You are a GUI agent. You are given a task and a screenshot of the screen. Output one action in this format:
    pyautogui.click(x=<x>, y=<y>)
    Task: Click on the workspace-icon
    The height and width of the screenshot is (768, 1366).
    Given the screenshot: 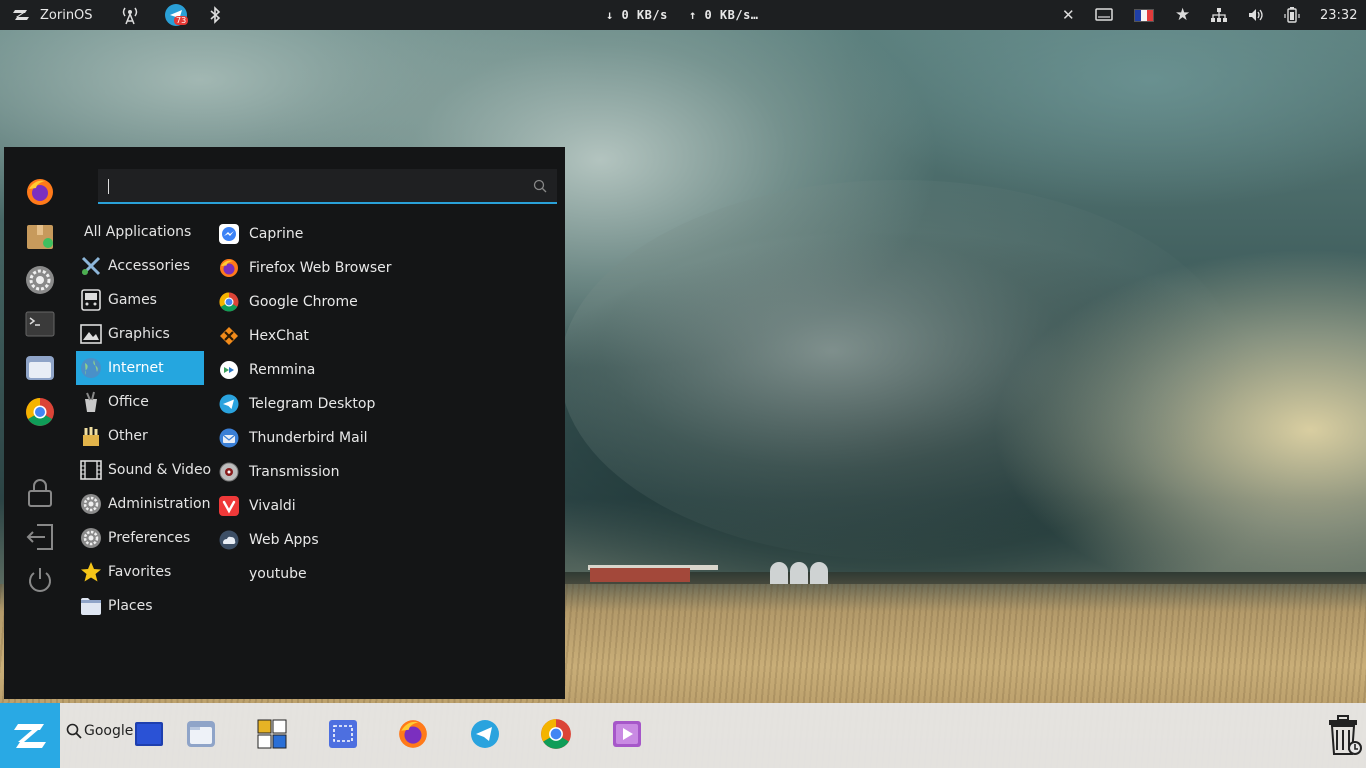 What is the action you would take?
    pyautogui.click(x=149, y=734)
    